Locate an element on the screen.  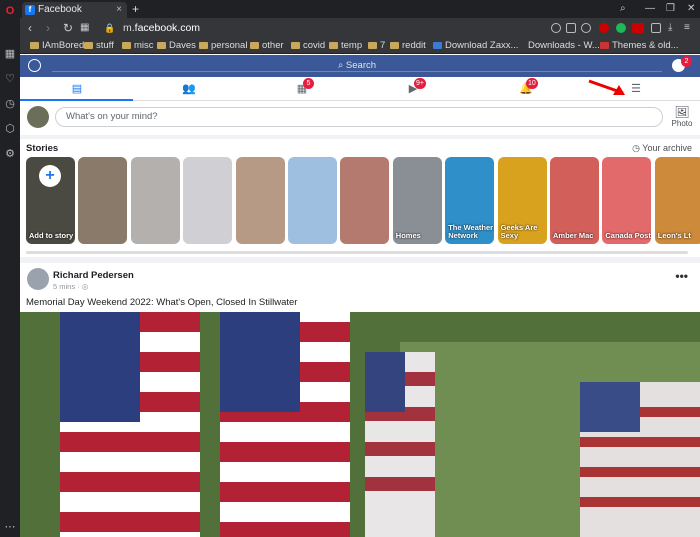
reload-icon: ↻ is located at coordinates (68, 28).